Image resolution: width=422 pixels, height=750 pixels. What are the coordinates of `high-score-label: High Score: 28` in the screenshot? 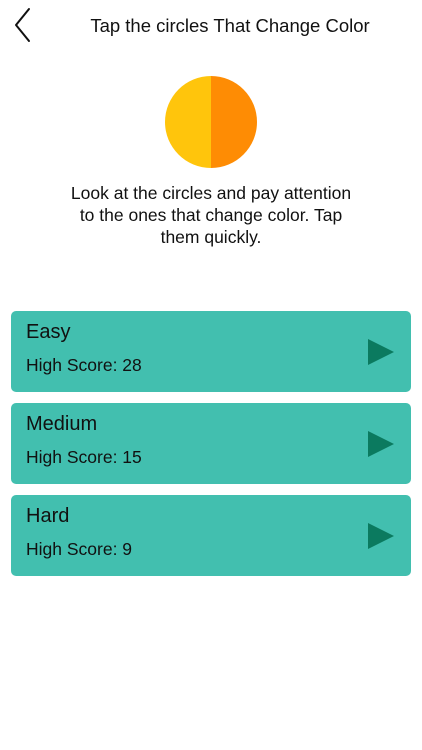 It's located at (84, 365).